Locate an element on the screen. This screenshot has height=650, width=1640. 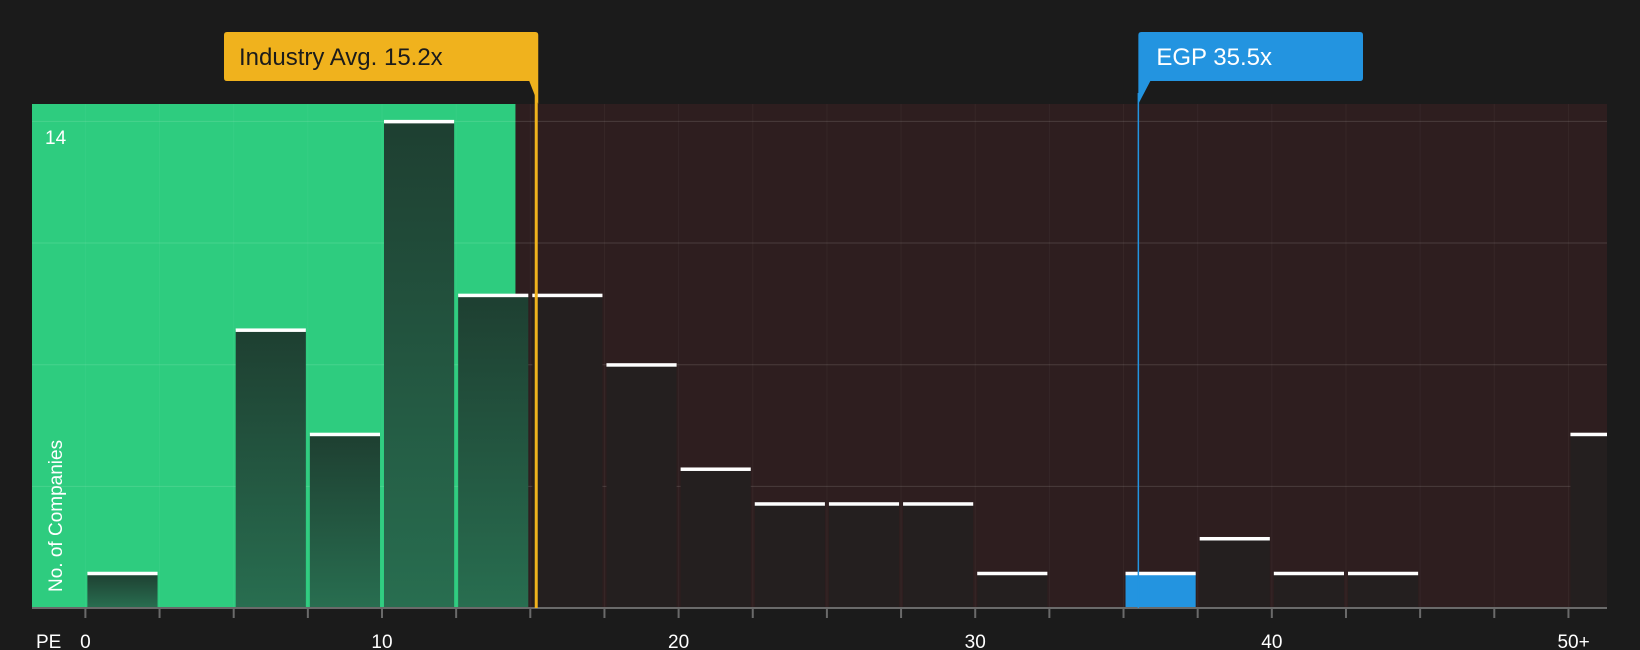
x-tick-label: 10 is located at coordinates (381, 641).